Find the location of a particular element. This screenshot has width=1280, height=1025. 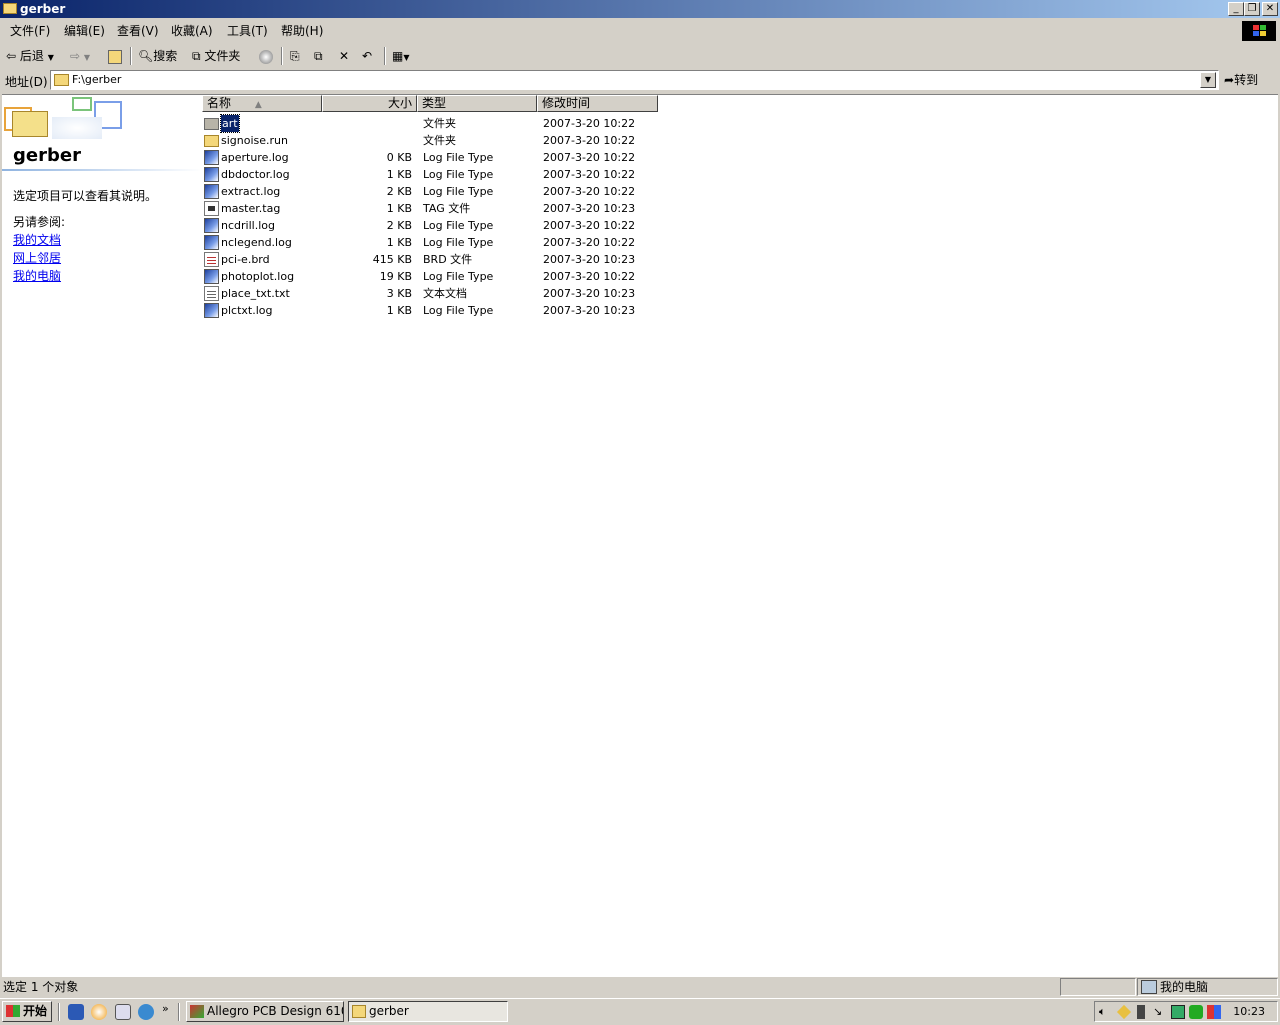

file-name: place_txt.txt is located at coordinates (255, 293).